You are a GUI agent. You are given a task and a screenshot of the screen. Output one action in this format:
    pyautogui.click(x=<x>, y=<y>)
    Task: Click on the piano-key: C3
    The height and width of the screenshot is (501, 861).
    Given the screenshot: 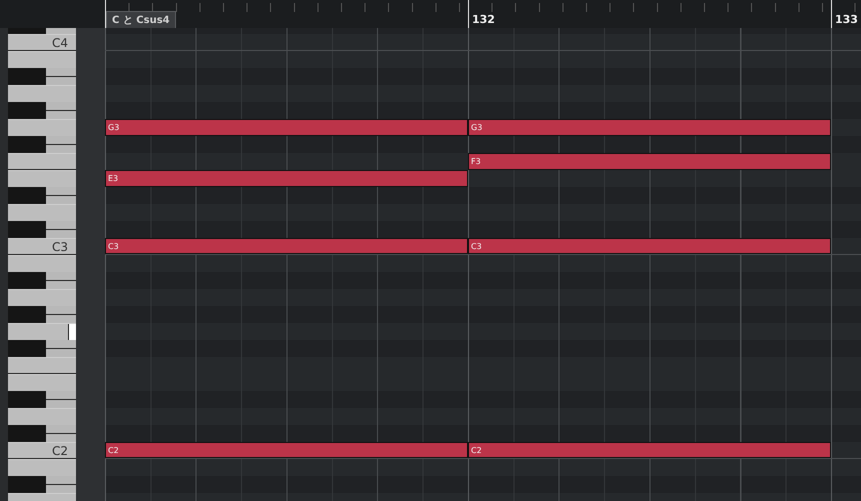 What is the action you would take?
    pyautogui.click(x=42, y=246)
    